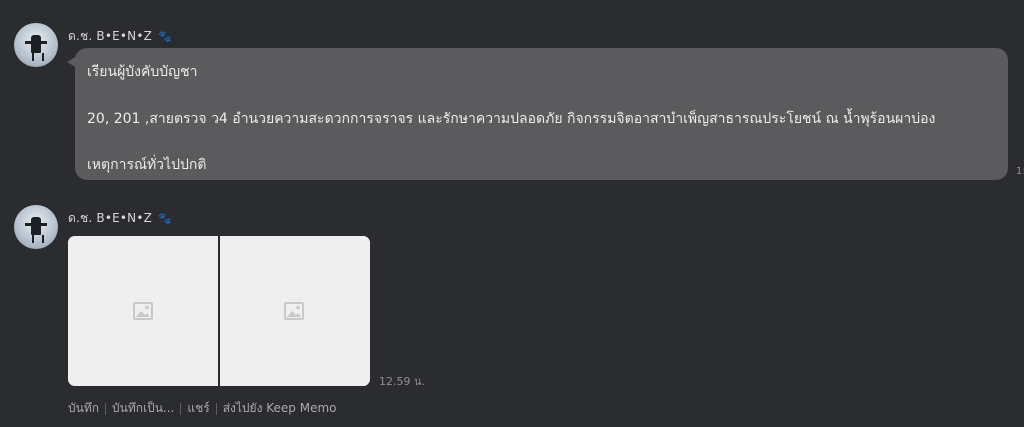  Describe the element at coordinates (219, 311) in the screenshot. I see `image-album` at that location.